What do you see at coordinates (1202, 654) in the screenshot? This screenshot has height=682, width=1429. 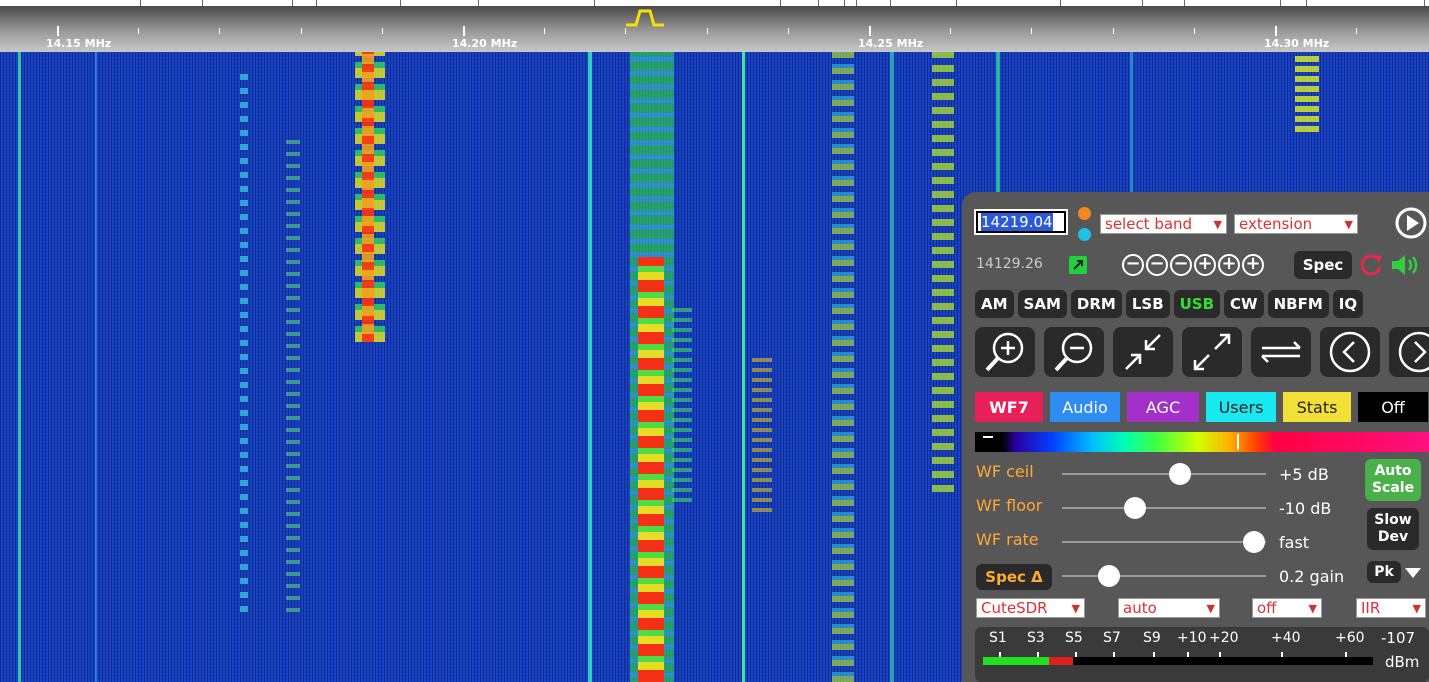 I see `s-meter: -107 dBm S1 S3 S5 S7 S9 +10 +20 +40 +60` at bounding box center [1202, 654].